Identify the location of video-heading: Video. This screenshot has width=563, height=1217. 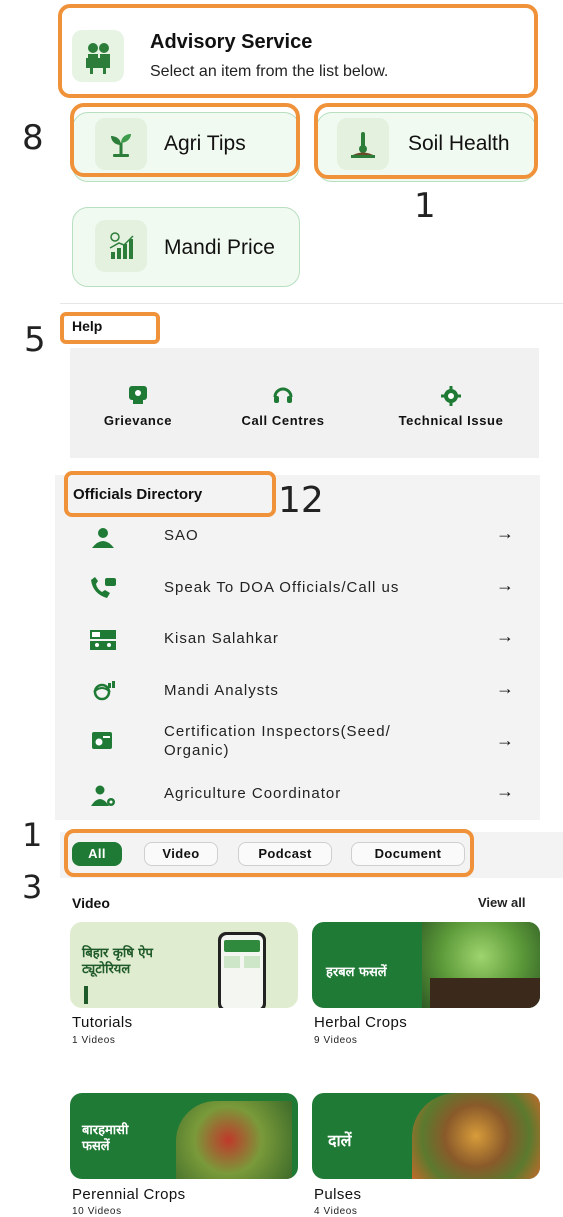
(91, 903).